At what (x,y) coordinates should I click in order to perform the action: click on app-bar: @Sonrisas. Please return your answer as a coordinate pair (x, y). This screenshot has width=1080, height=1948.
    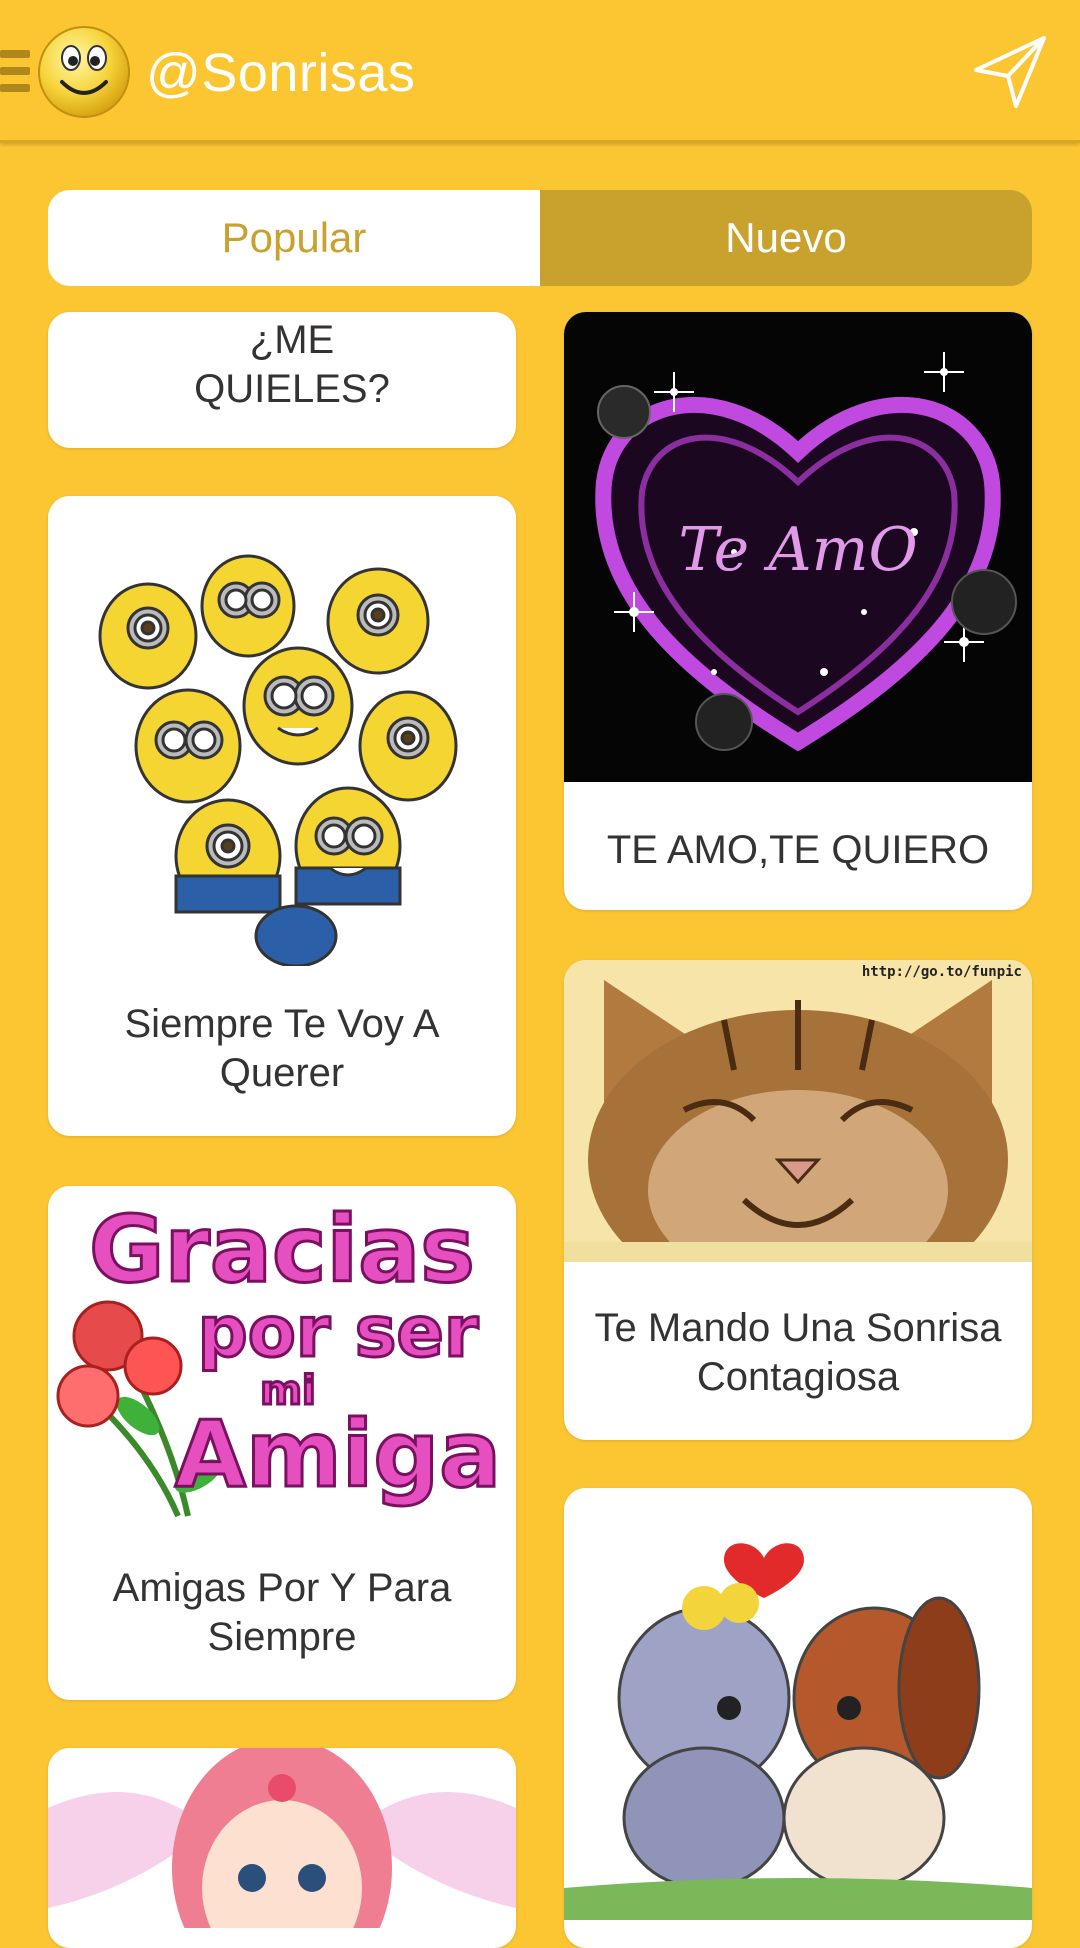
    Looking at the image, I should click on (540, 71).